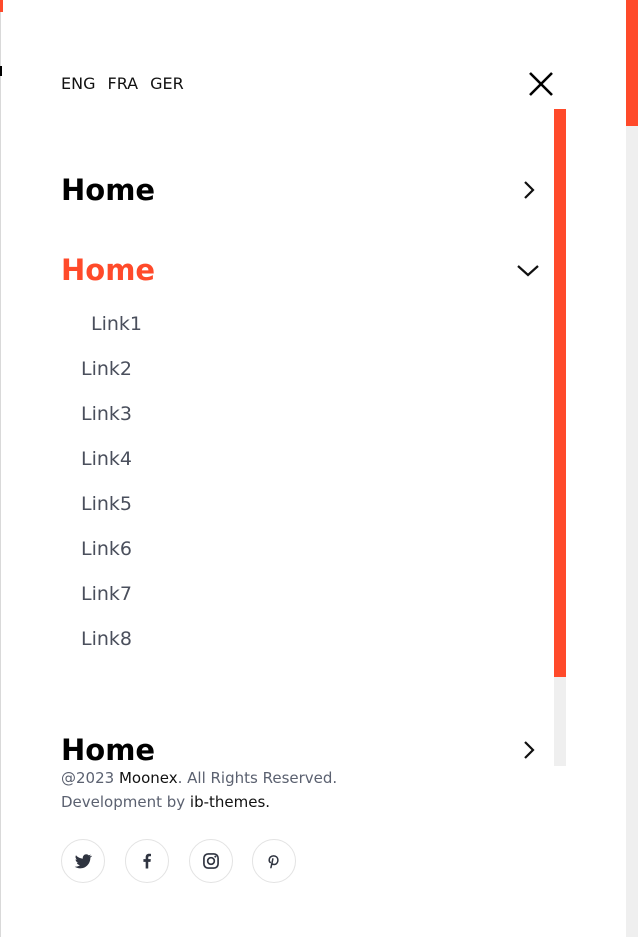  What do you see at coordinates (106, 414) in the screenshot?
I see `submenu-link-3: Link3` at bounding box center [106, 414].